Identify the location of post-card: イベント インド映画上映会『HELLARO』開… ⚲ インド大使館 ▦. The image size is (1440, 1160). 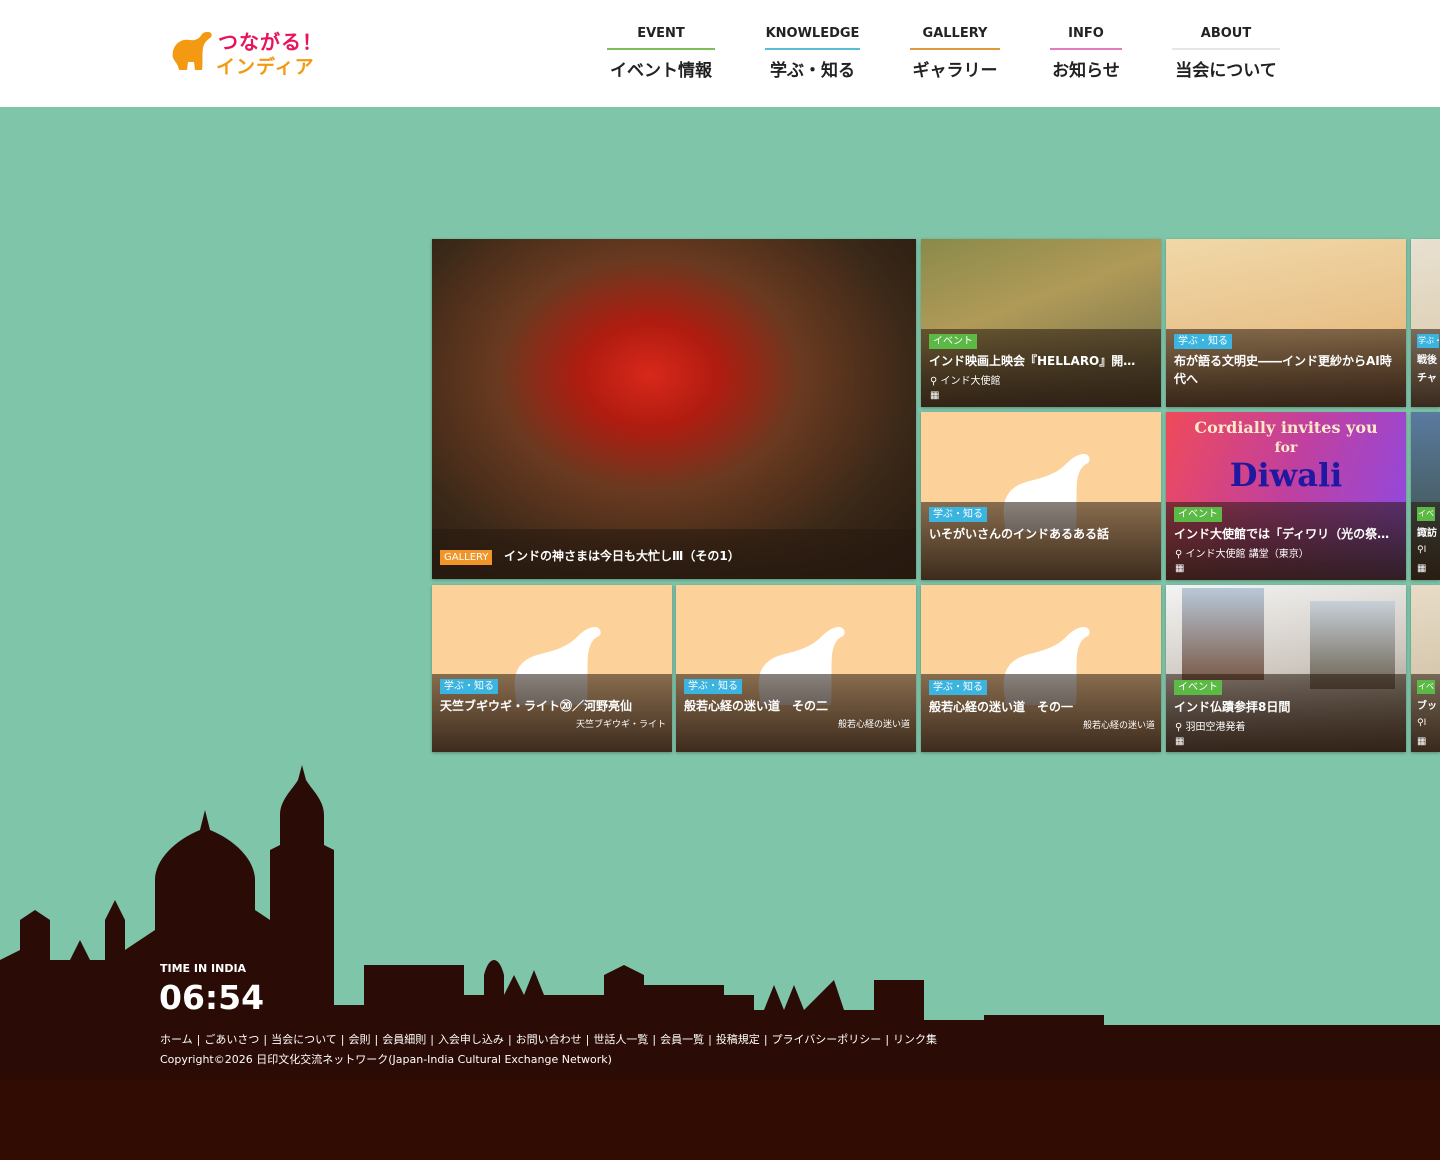
(1041, 323).